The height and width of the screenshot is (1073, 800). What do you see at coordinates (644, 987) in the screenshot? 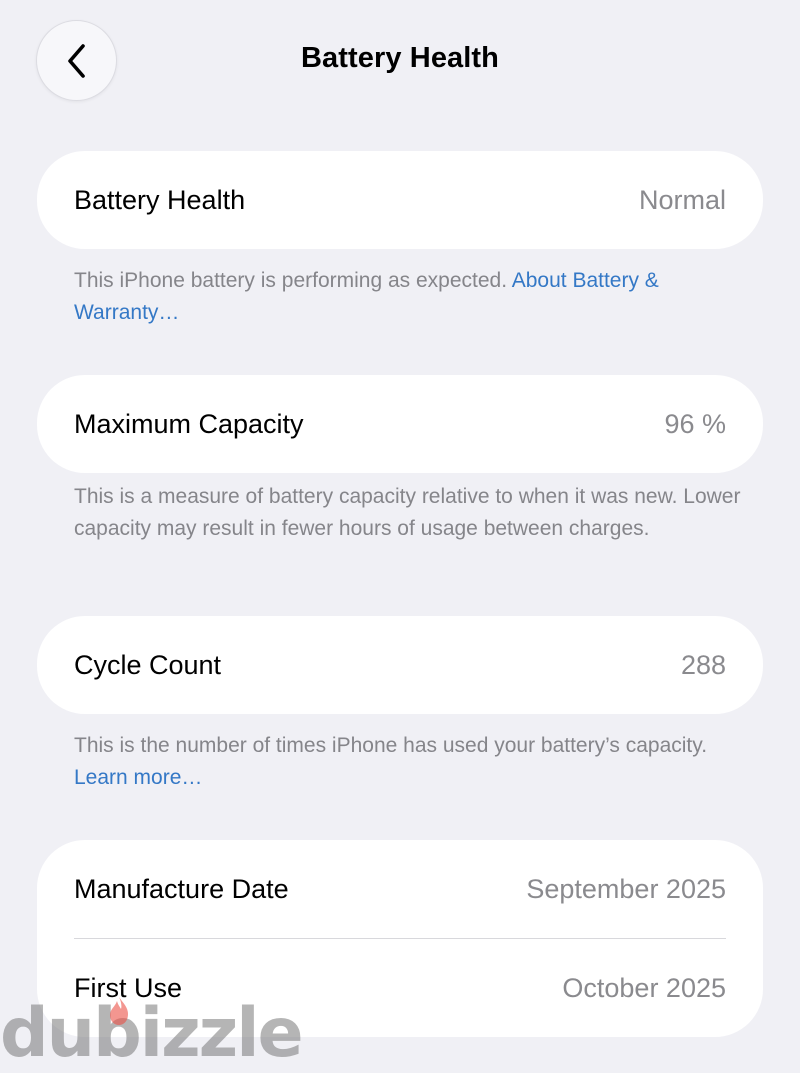
I see `first-use-value: October 2025` at bounding box center [644, 987].